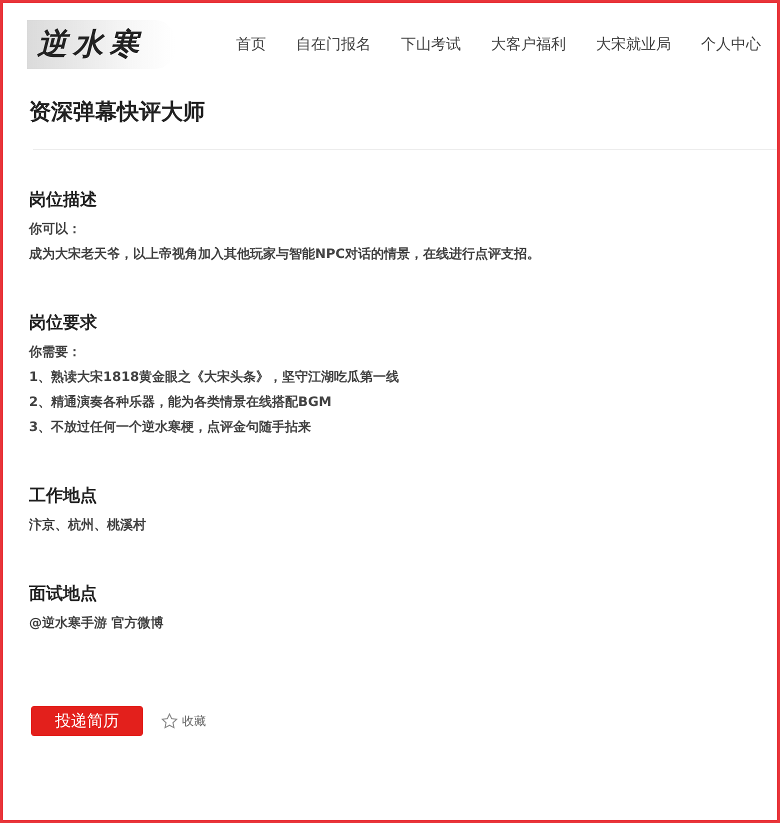  Describe the element at coordinates (183, 721) in the screenshot. I see `favorite-button: 收藏` at that location.